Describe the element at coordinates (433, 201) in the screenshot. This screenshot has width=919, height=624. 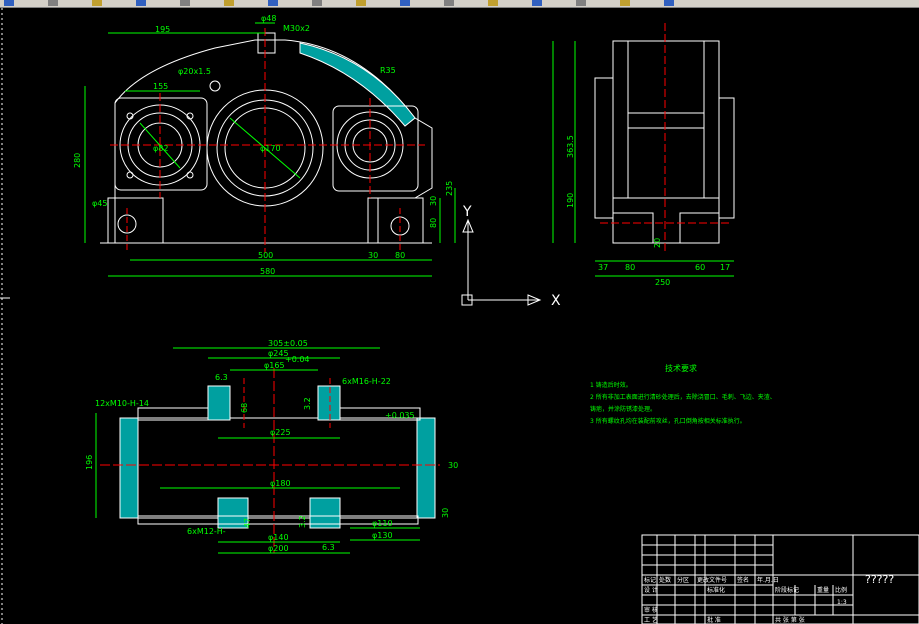
I see `dim-h30: 30` at that location.